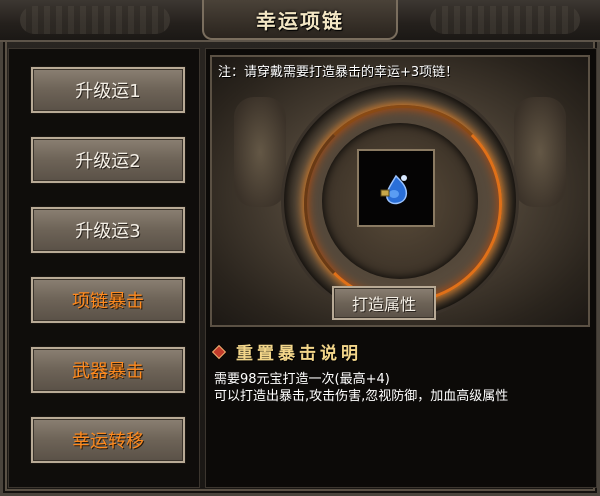 Image resolution: width=600 pixels, height=496 pixels. I want to click on section-header: 重置暴击说明, so click(286, 351).